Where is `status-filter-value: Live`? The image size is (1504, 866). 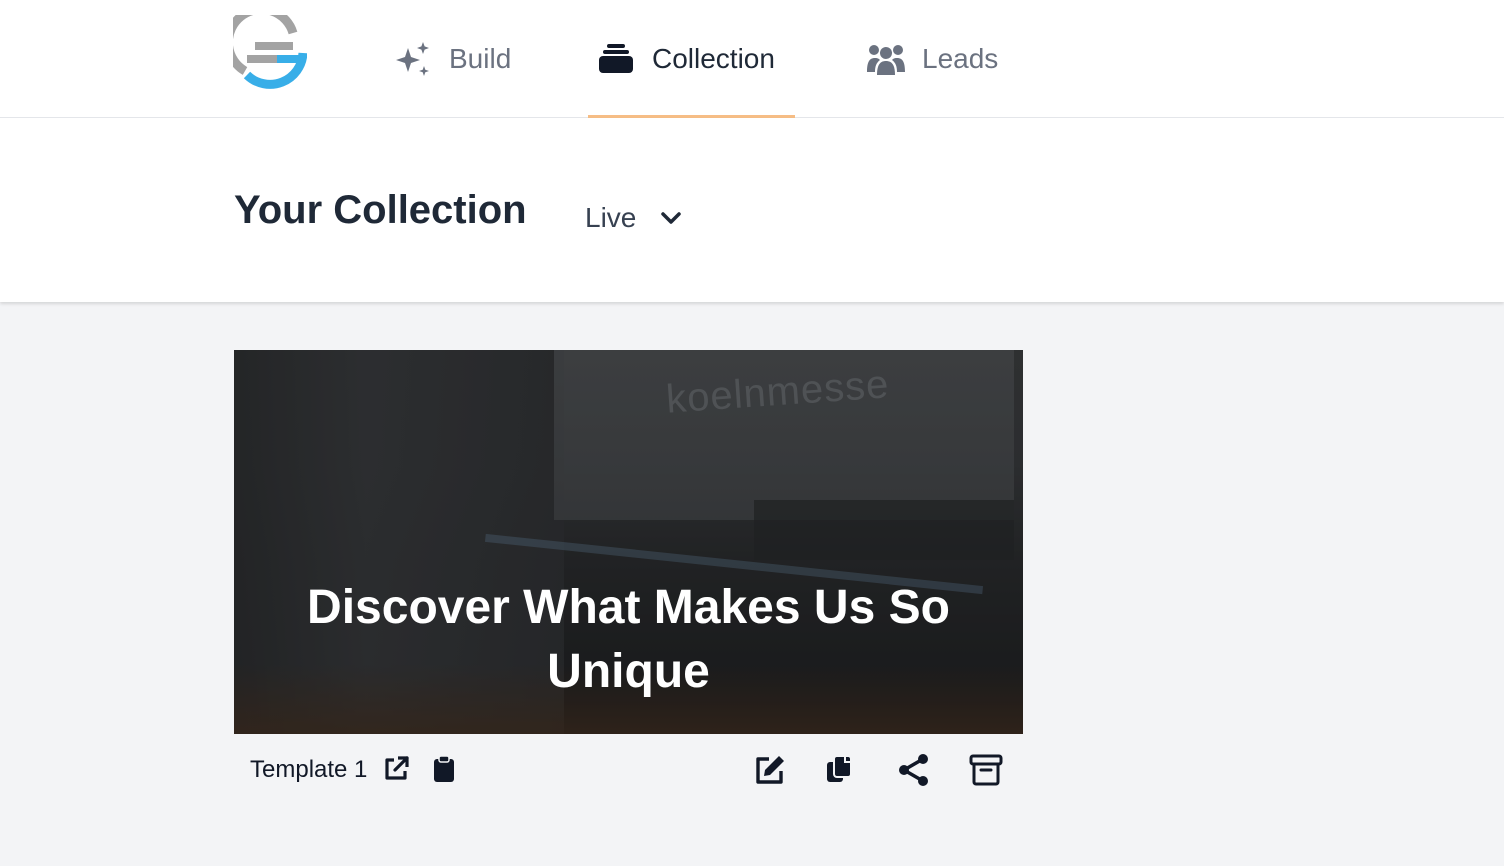 status-filter-value: Live is located at coordinates (611, 217).